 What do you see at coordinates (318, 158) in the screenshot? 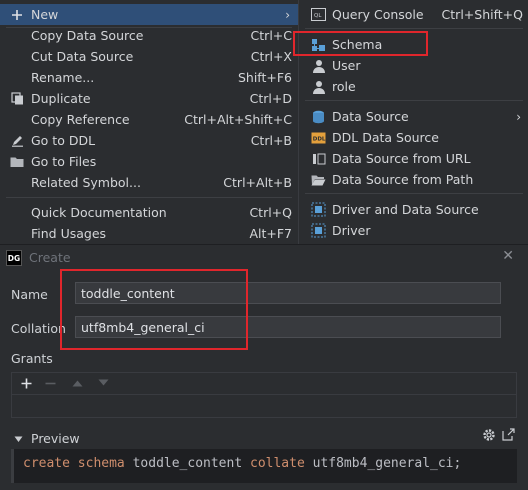
I see `url-icon` at bounding box center [318, 158].